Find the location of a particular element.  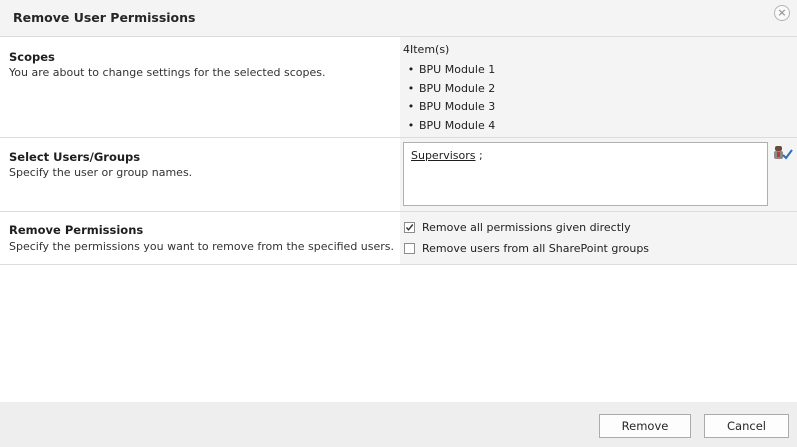

people-picker-entry: Supervisors ; is located at coordinates (447, 155).